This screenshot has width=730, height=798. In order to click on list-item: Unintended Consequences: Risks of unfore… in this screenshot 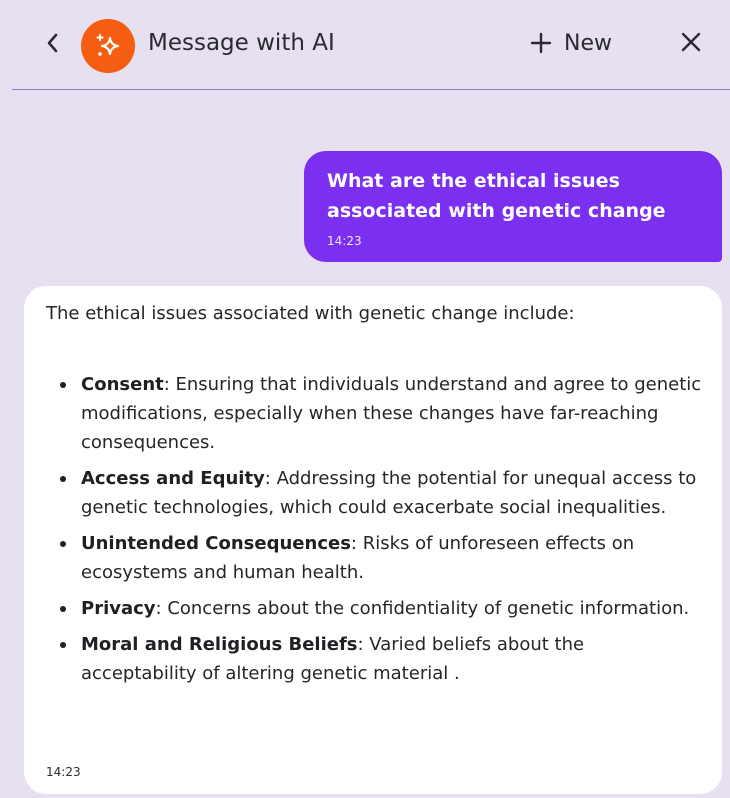, I will do `click(375, 558)`.